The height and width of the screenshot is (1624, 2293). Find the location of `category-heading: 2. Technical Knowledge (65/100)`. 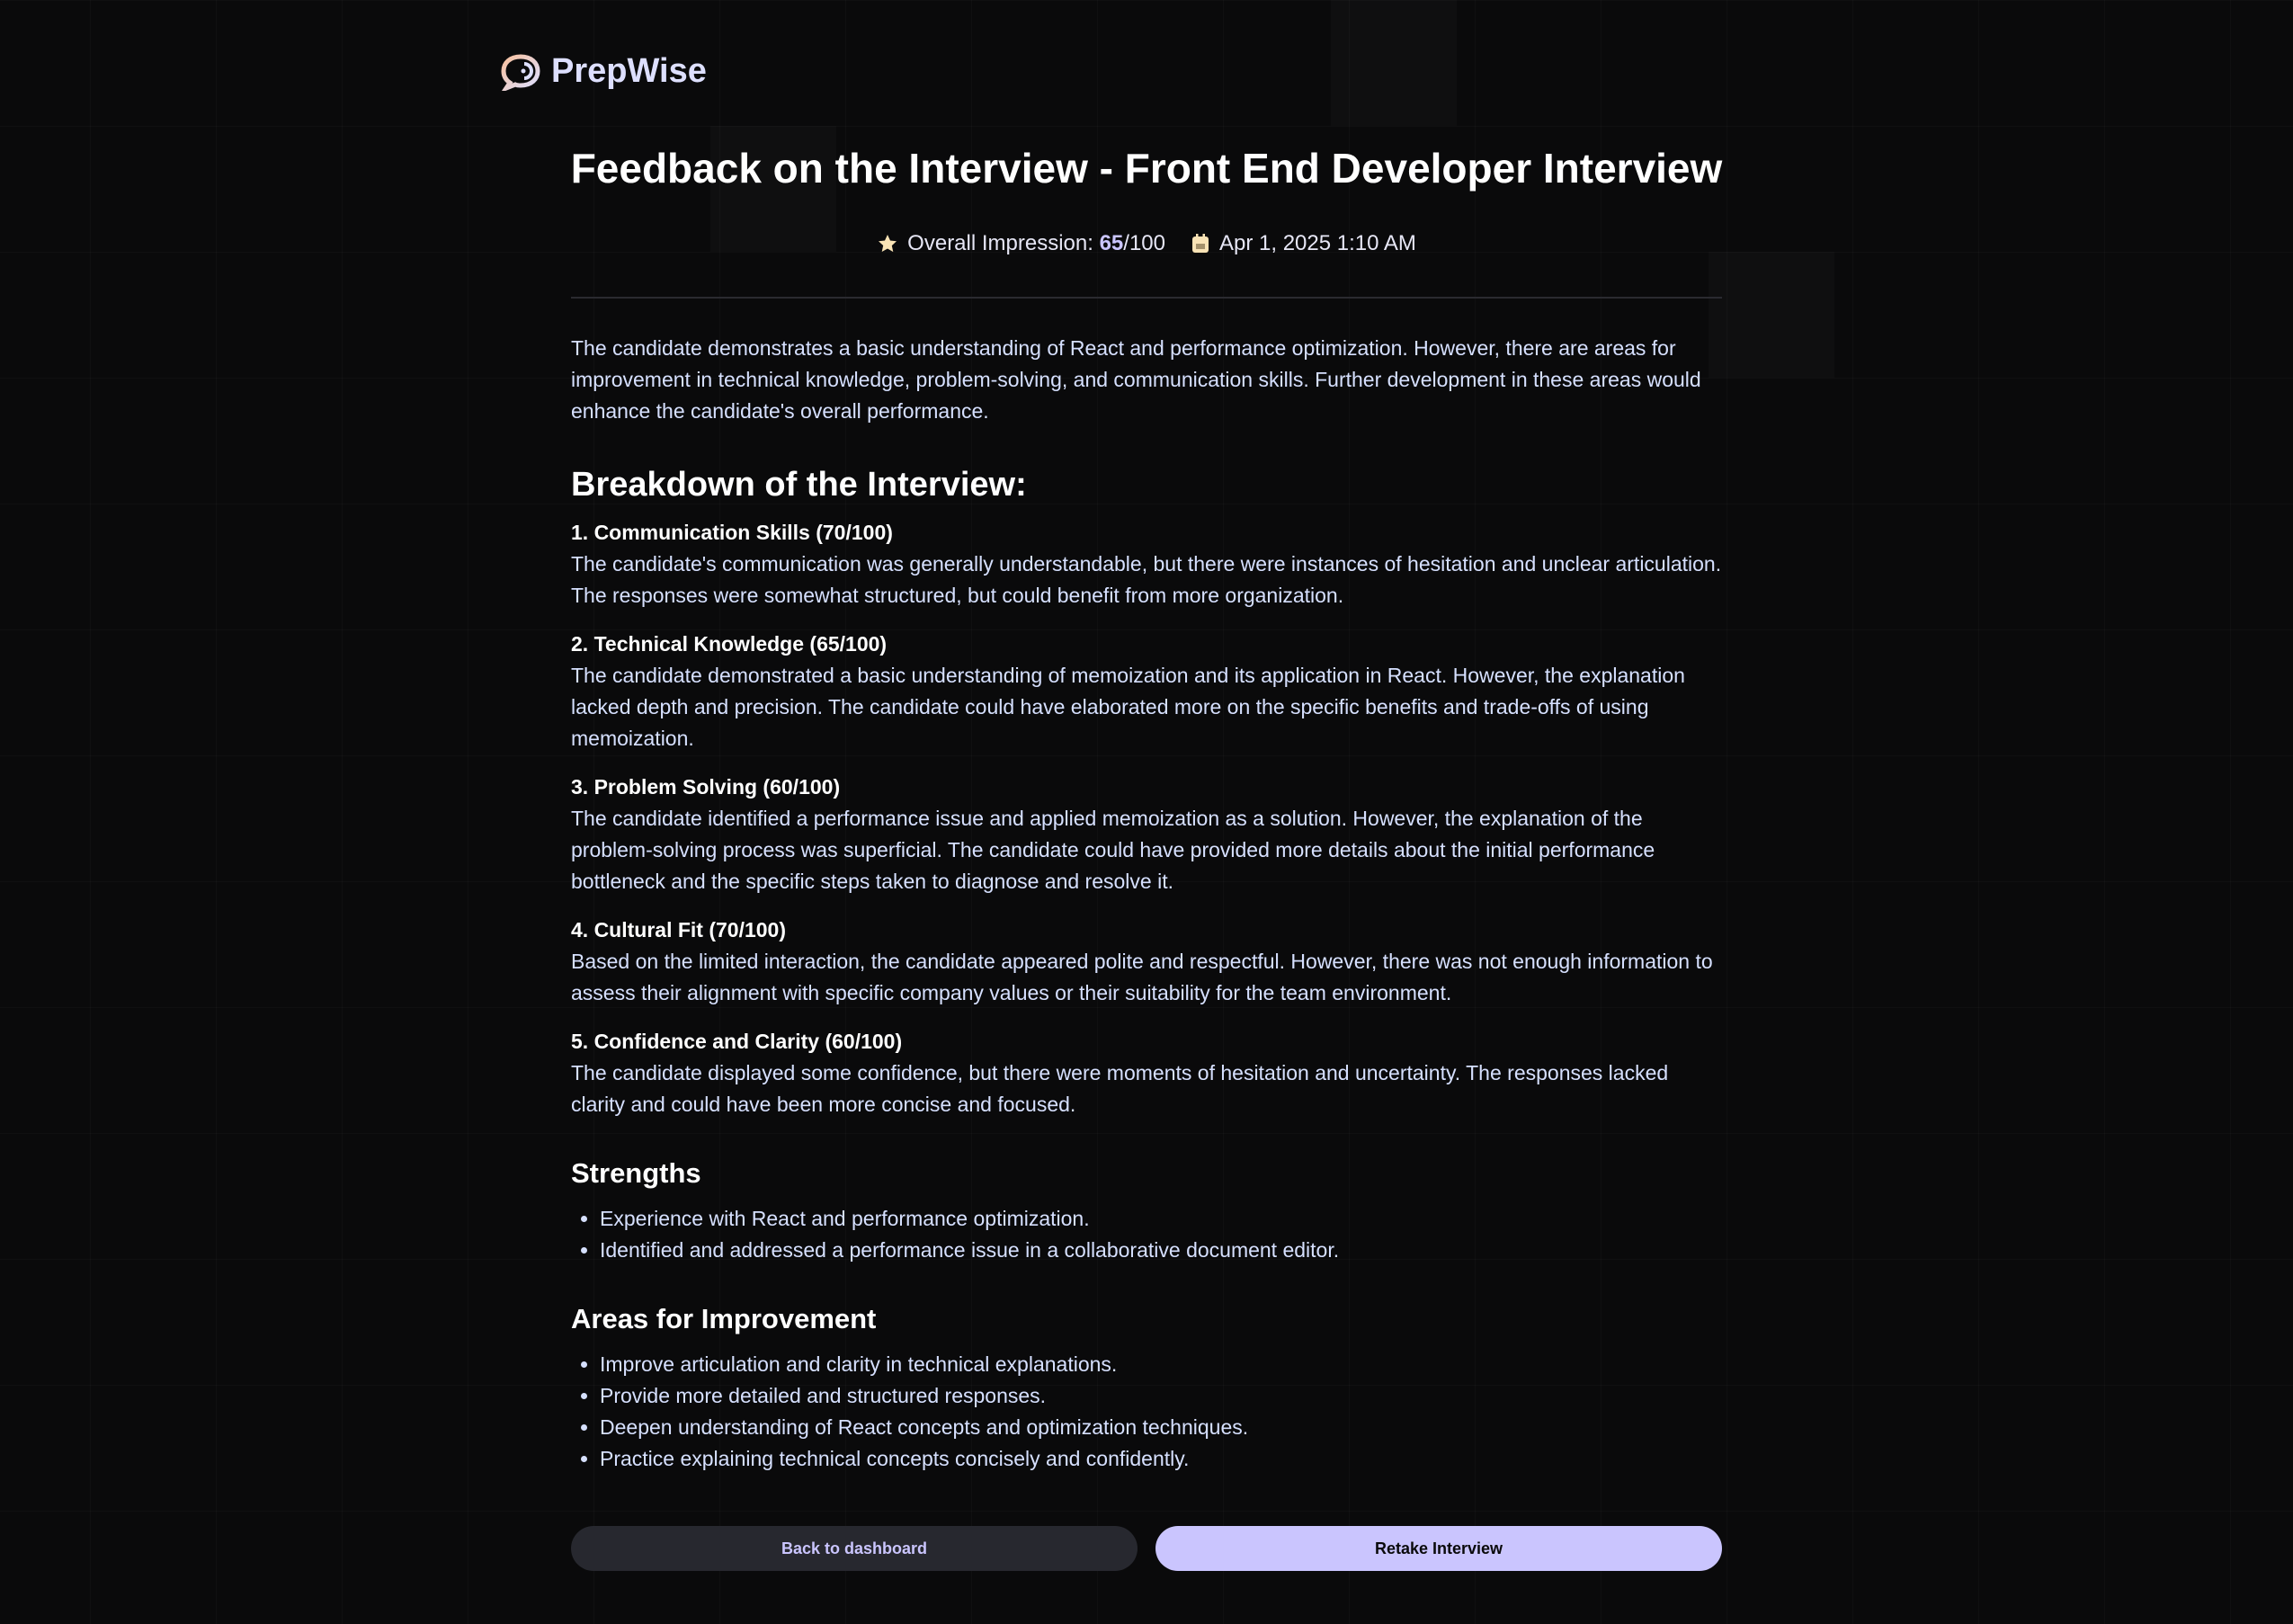

category-heading: 2. Technical Knowledge (65/100) is located at coordinates (729, 644).